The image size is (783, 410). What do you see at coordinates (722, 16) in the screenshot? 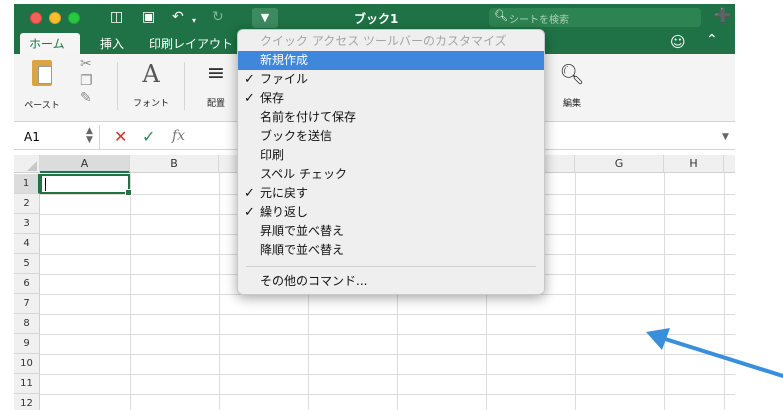
I see `share-user-icon: ➕` at bounding box center [722, 16].